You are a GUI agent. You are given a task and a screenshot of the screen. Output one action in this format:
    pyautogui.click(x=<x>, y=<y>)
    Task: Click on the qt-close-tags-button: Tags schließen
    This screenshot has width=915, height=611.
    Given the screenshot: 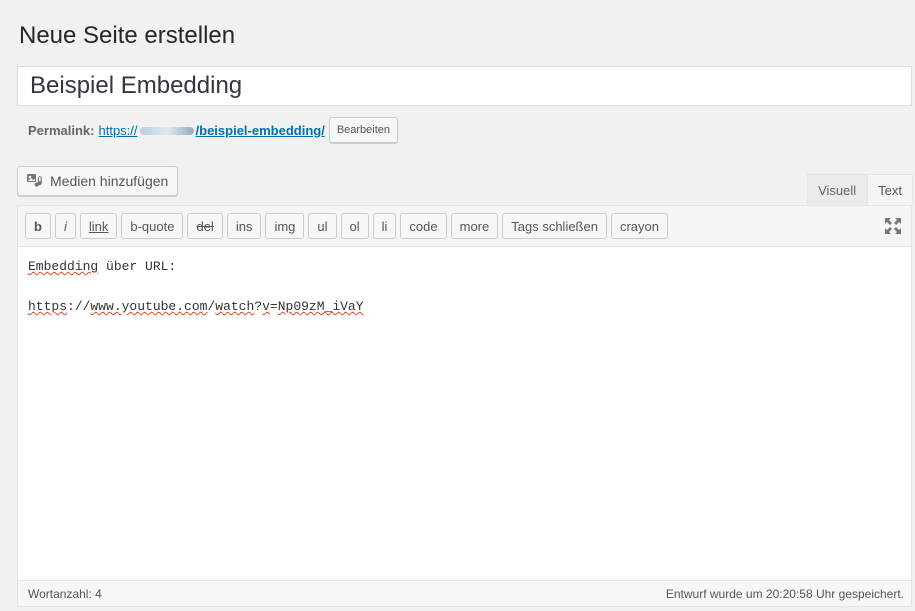 What is the action you would take?
    pyautogui.click(x=554, y=226)
    